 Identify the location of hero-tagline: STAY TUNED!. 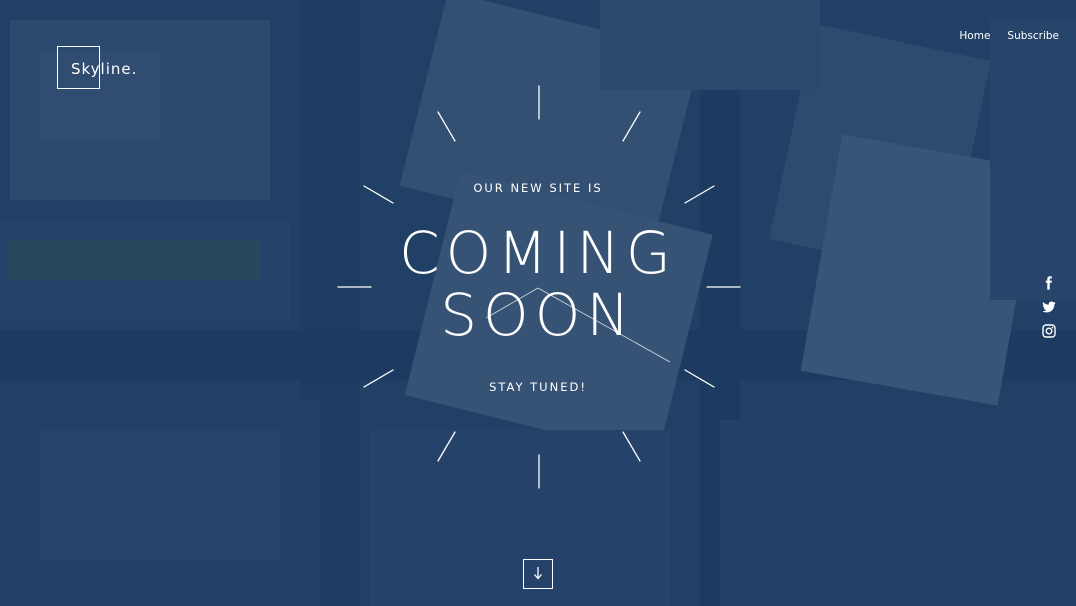
(538, 387).